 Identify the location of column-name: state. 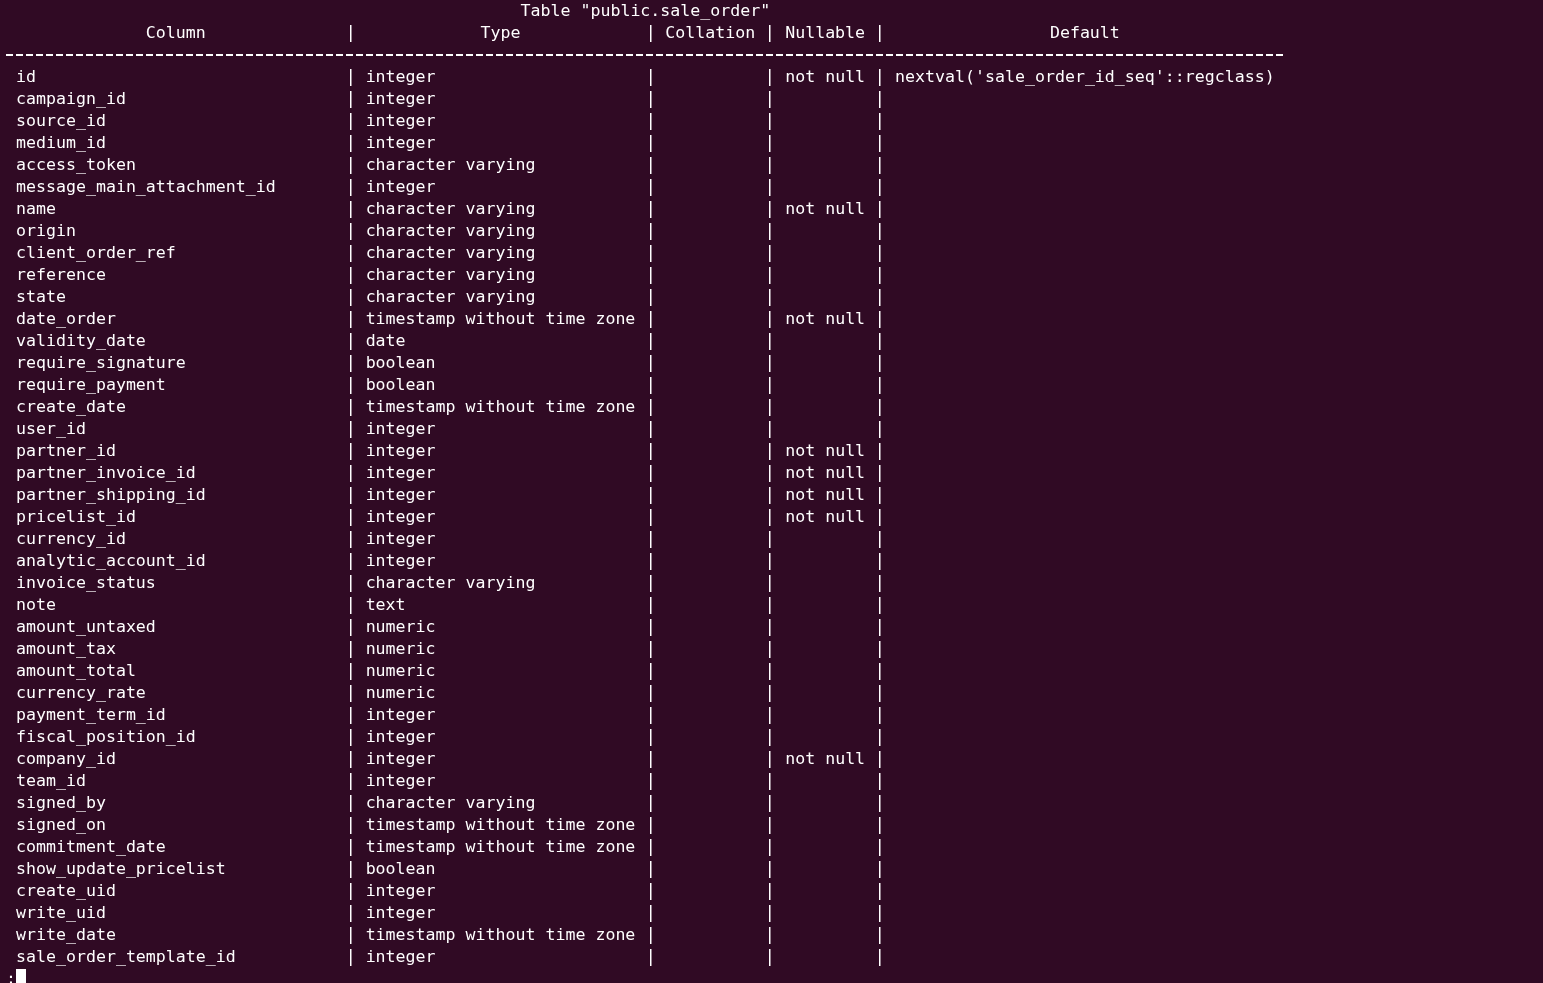
(41, 296).